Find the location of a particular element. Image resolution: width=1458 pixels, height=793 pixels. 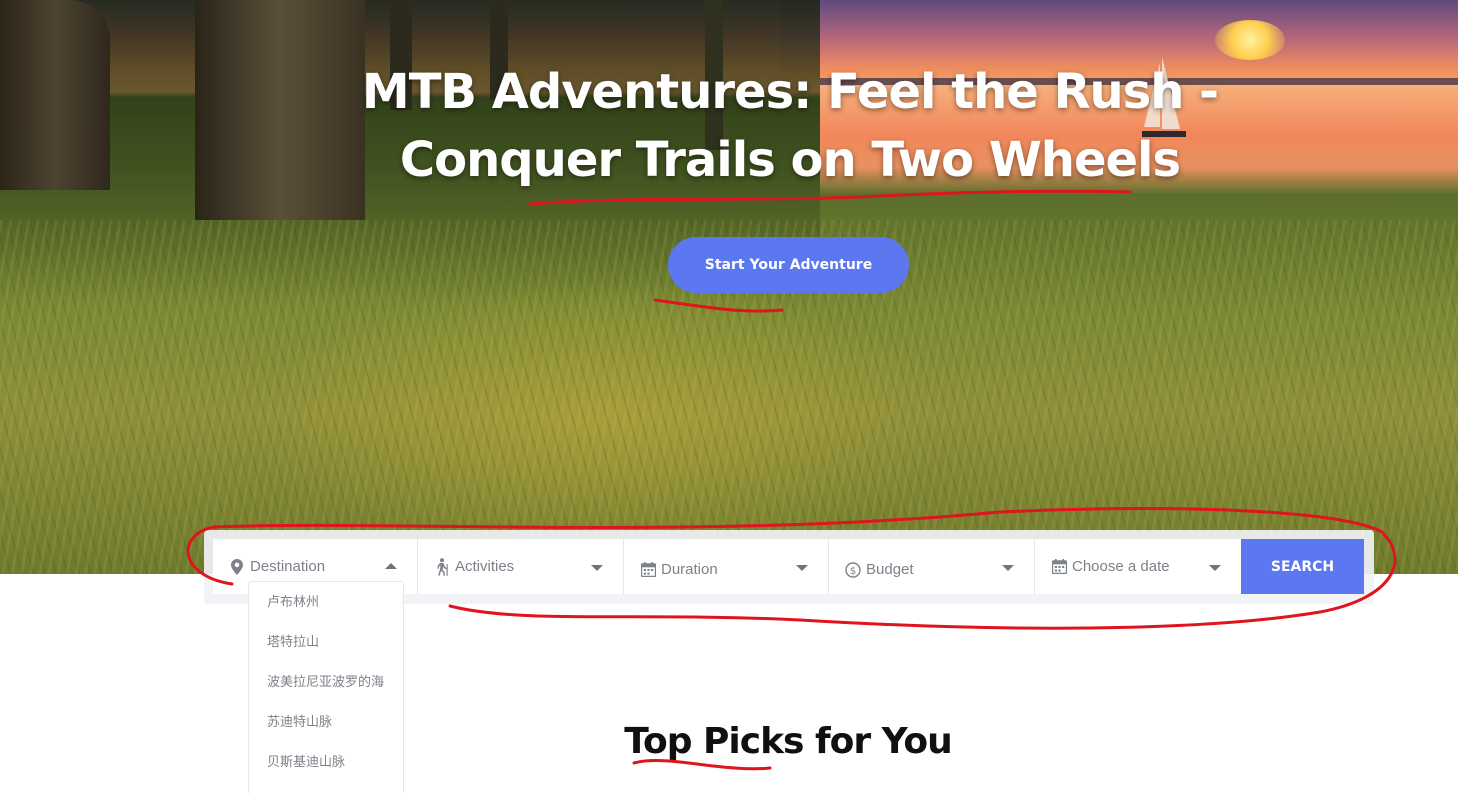

date-picker: Choose a date is located at coordinates (1138, 566).